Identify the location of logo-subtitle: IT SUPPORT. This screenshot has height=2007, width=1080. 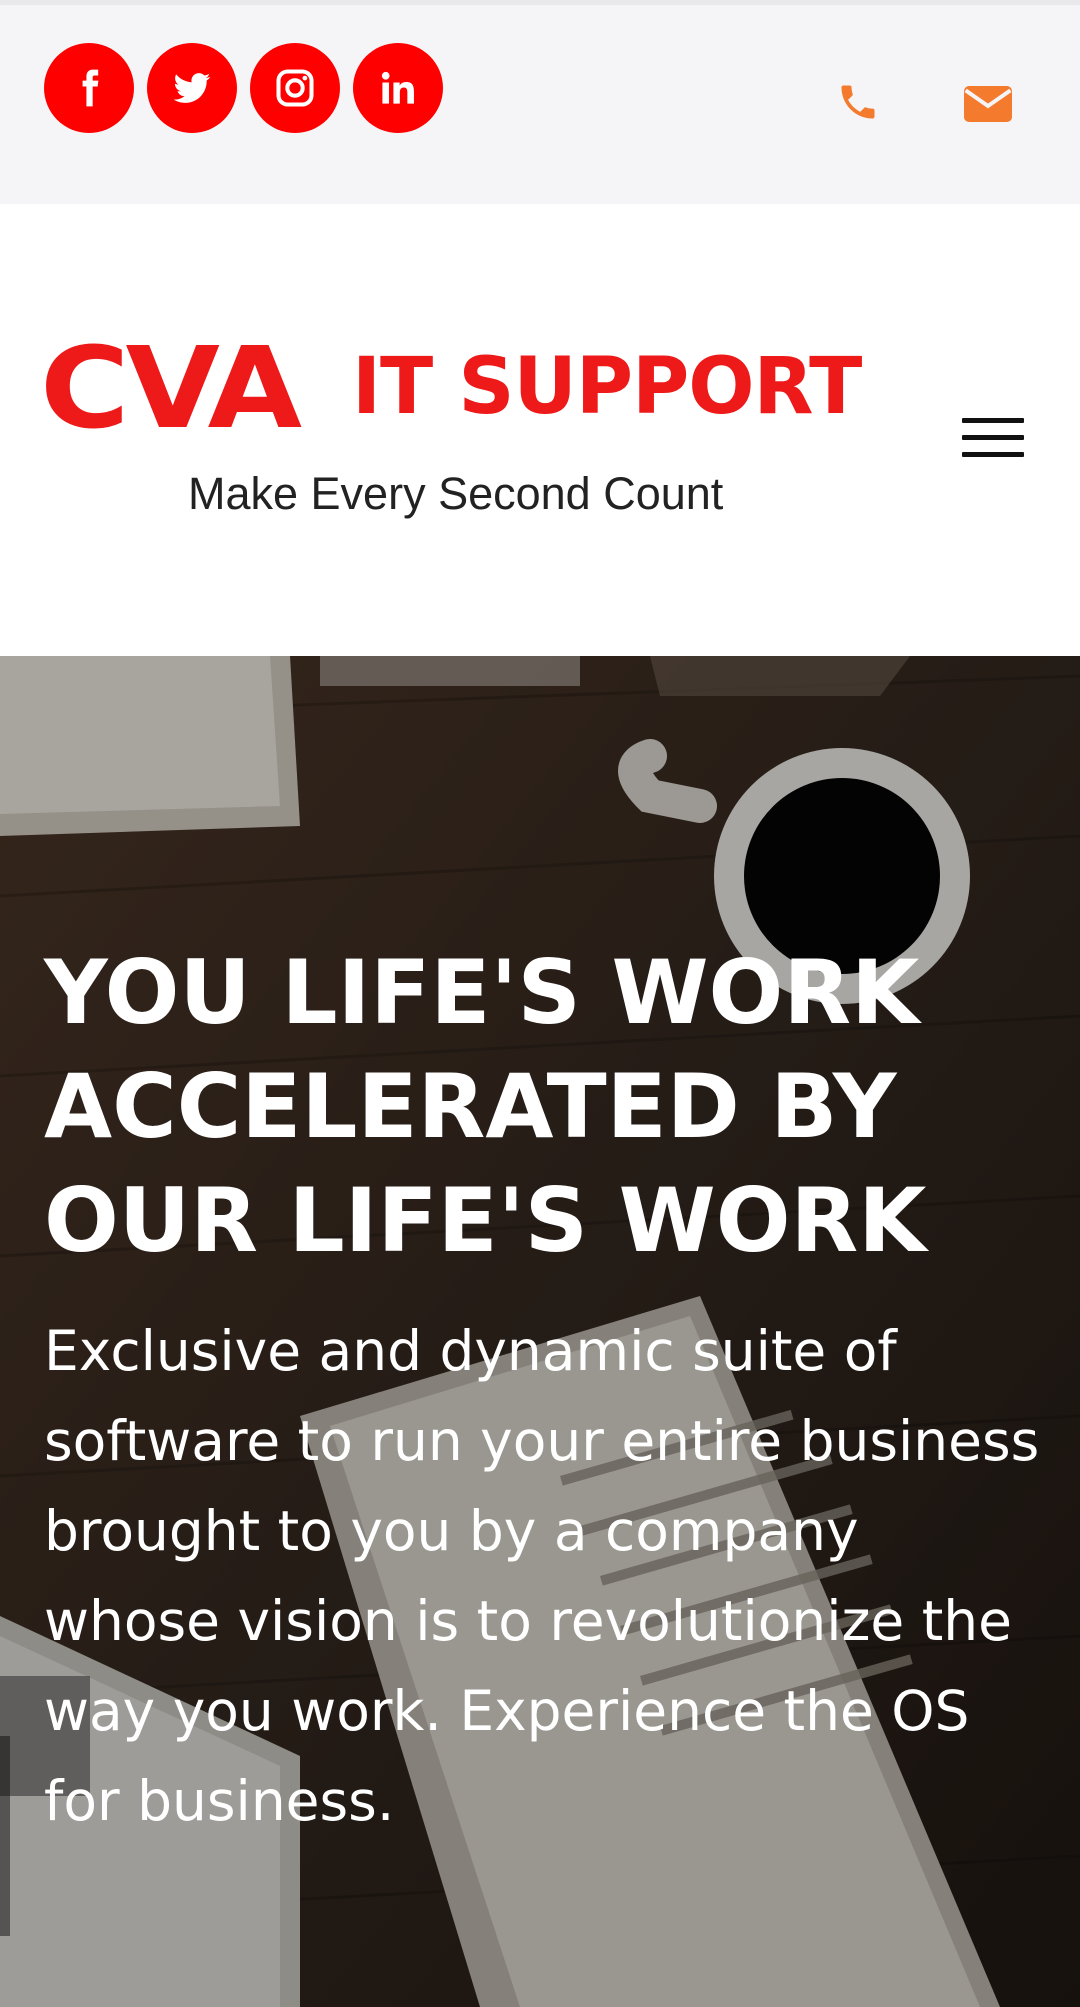
(607, 387).